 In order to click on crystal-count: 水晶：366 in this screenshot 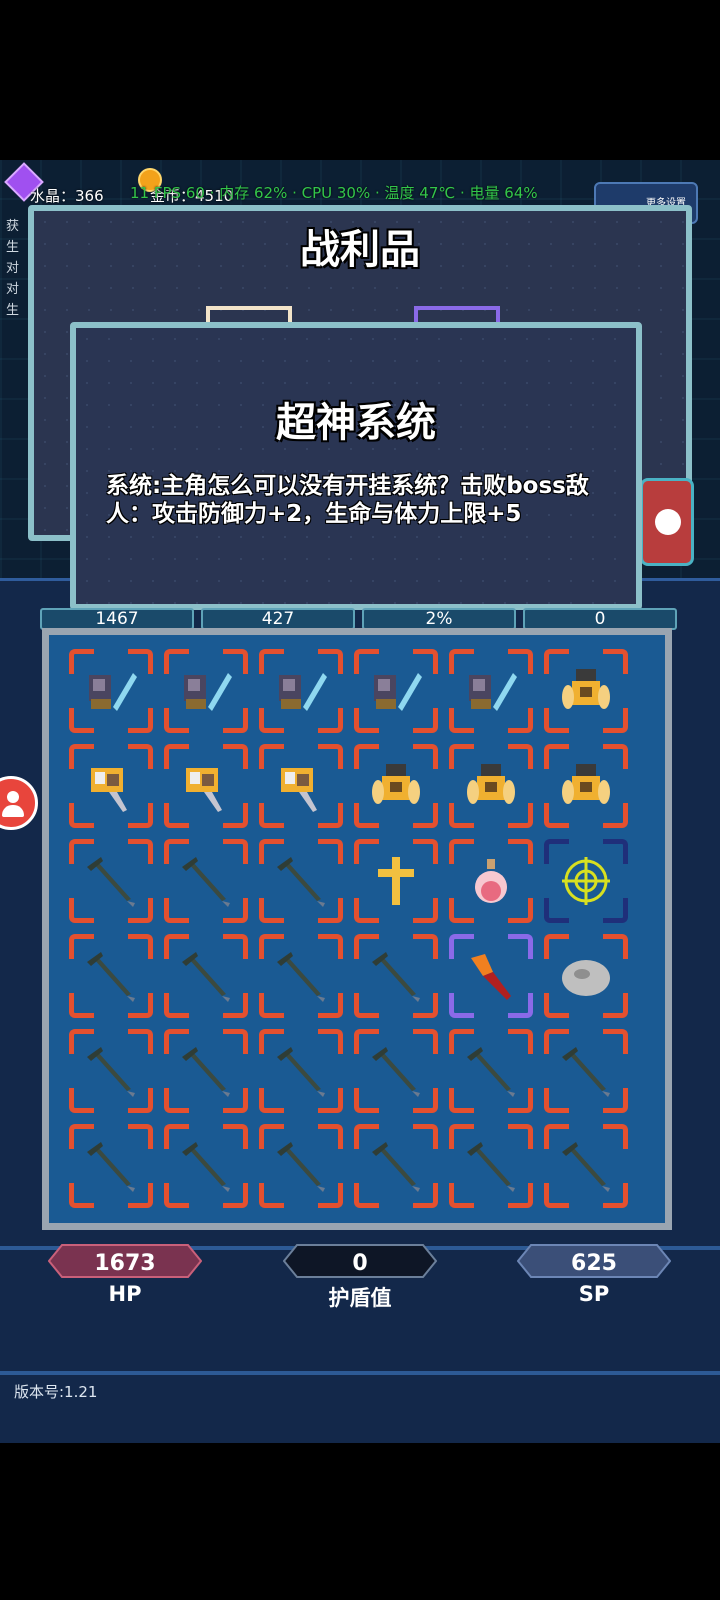, I will do `click(67, 196)`.